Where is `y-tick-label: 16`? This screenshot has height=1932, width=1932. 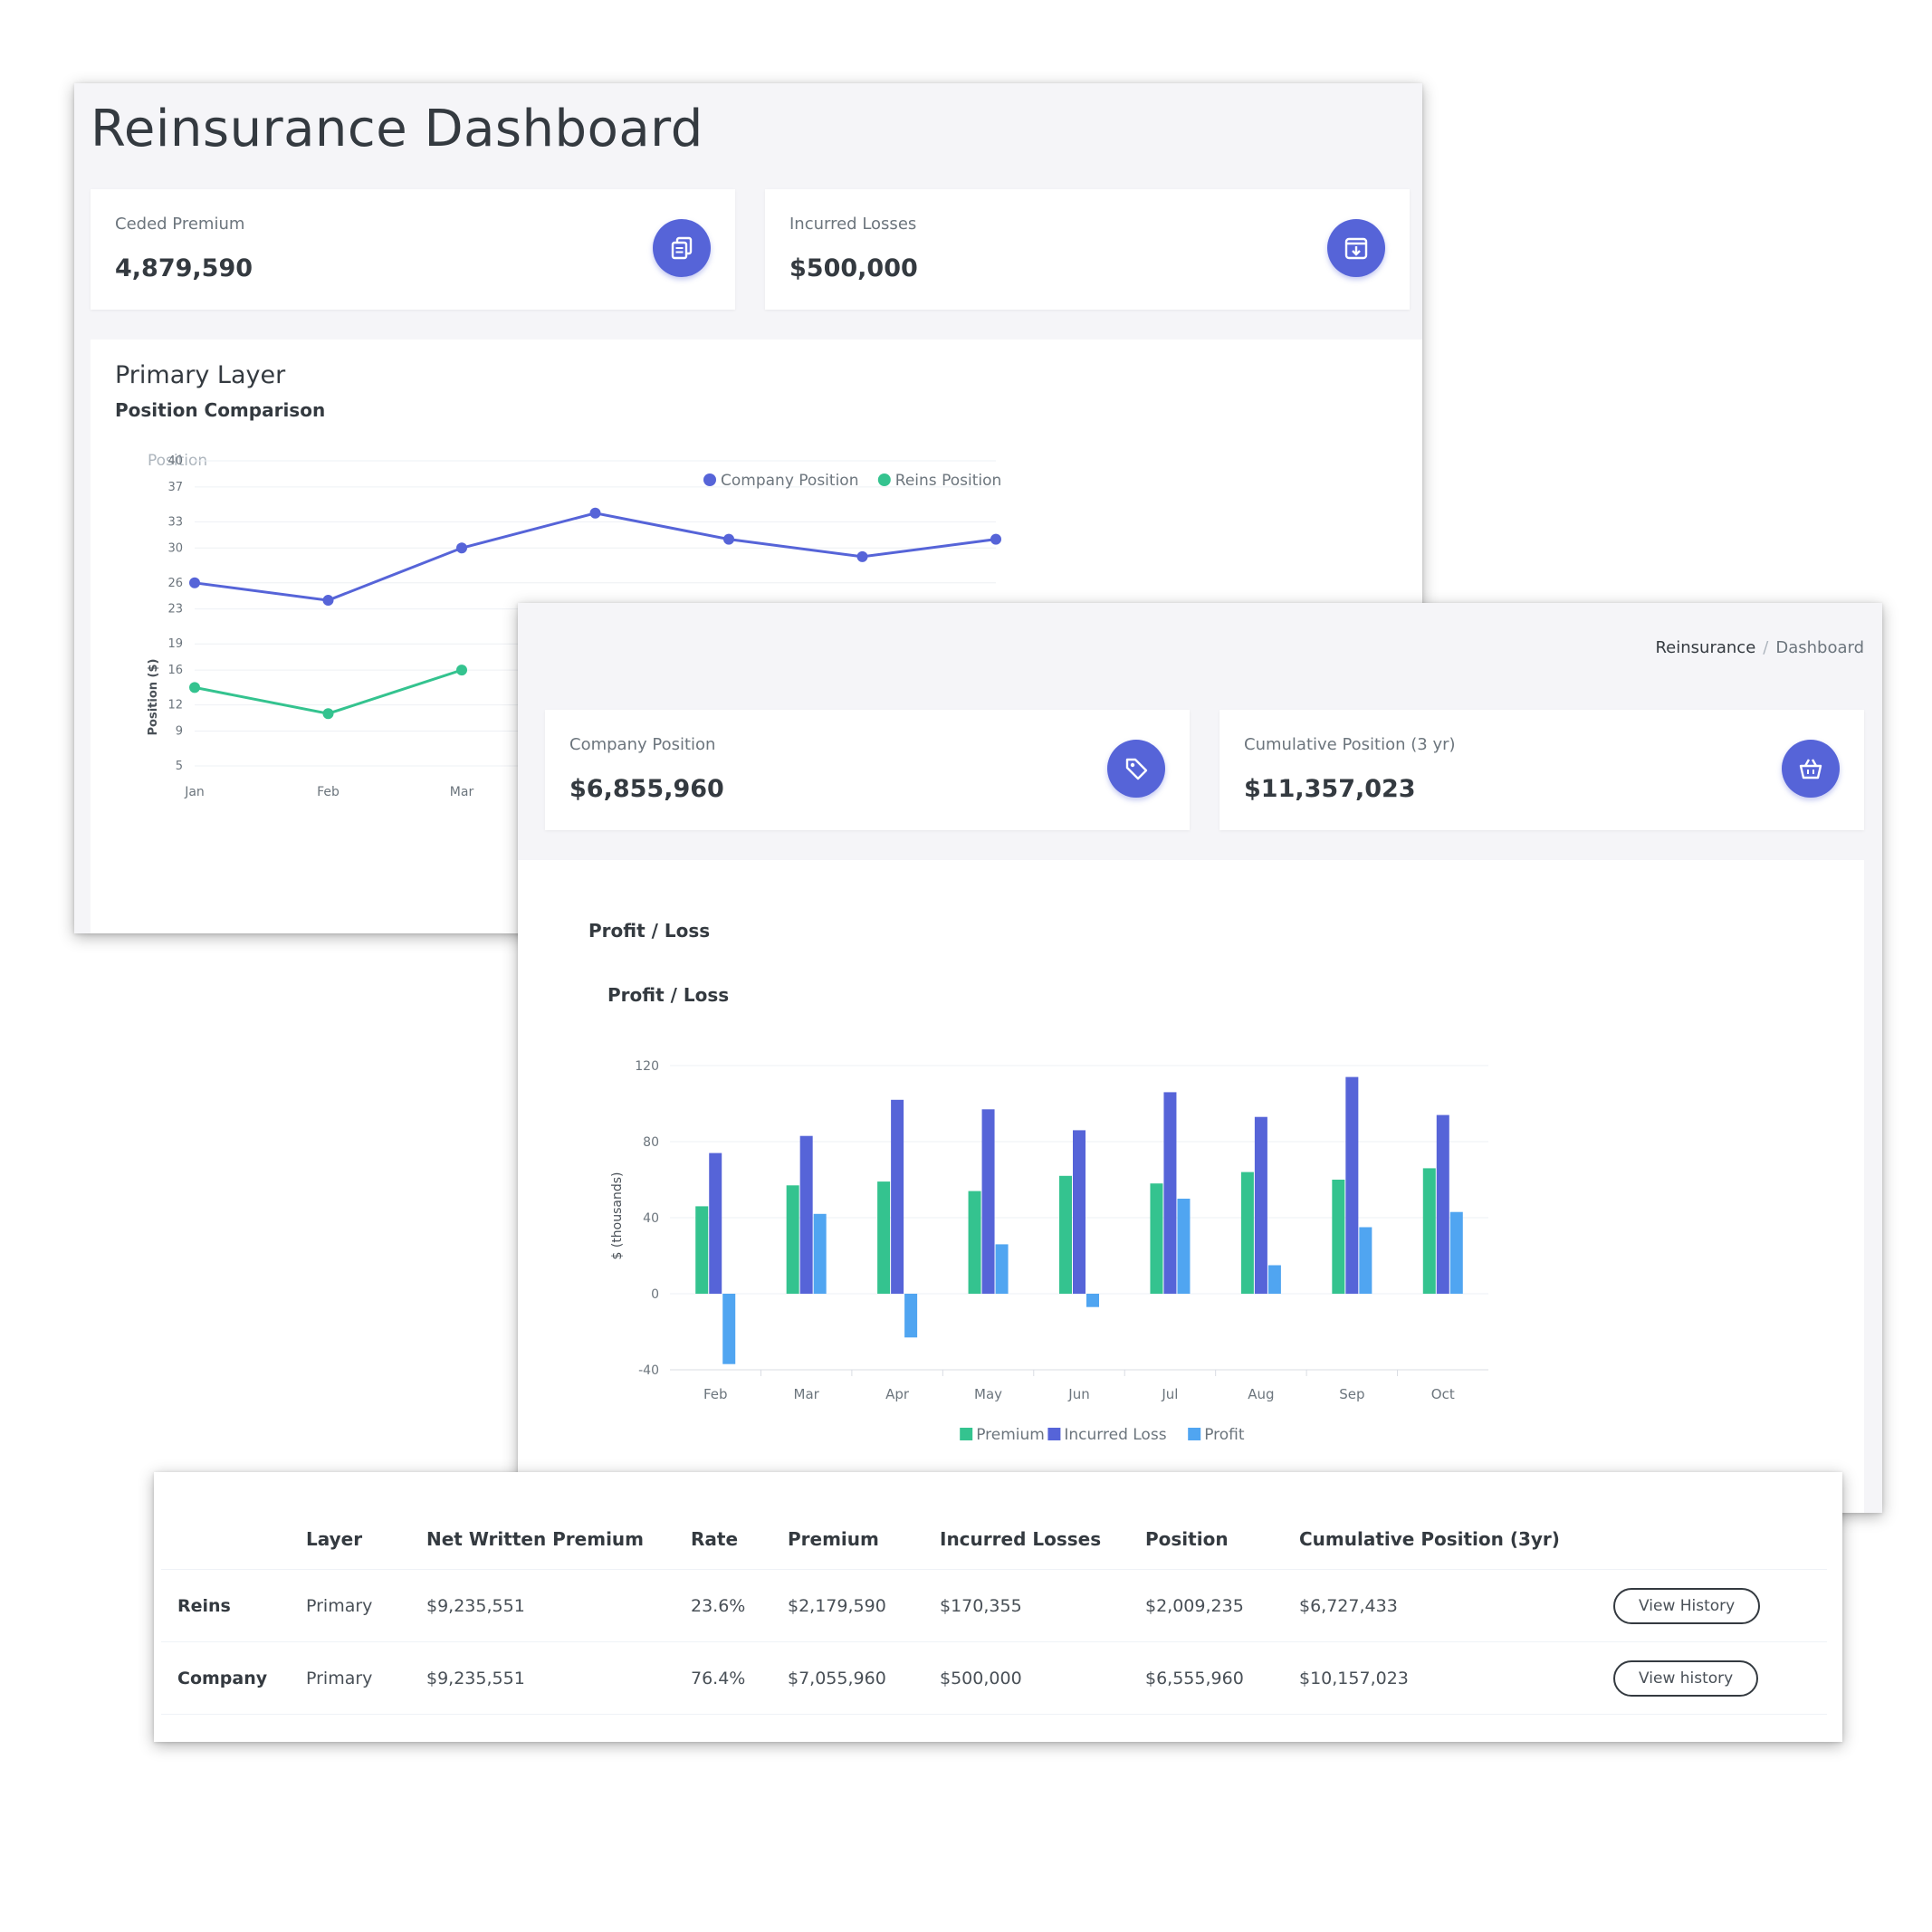
y-tick-label: 16 is located at coordinates (175, 670).